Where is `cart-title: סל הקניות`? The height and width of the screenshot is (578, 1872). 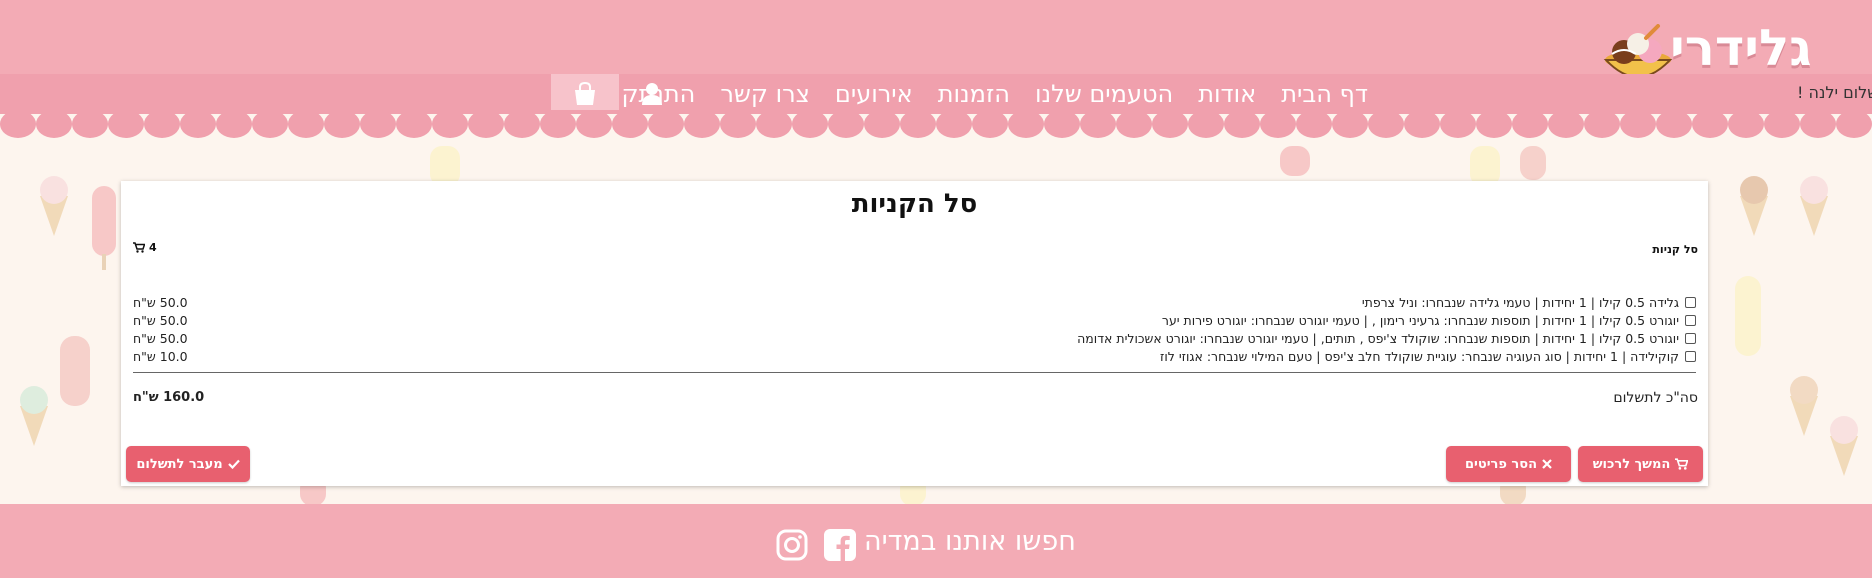
cart-title: סל הקניות is located at coordinates (914, 204).